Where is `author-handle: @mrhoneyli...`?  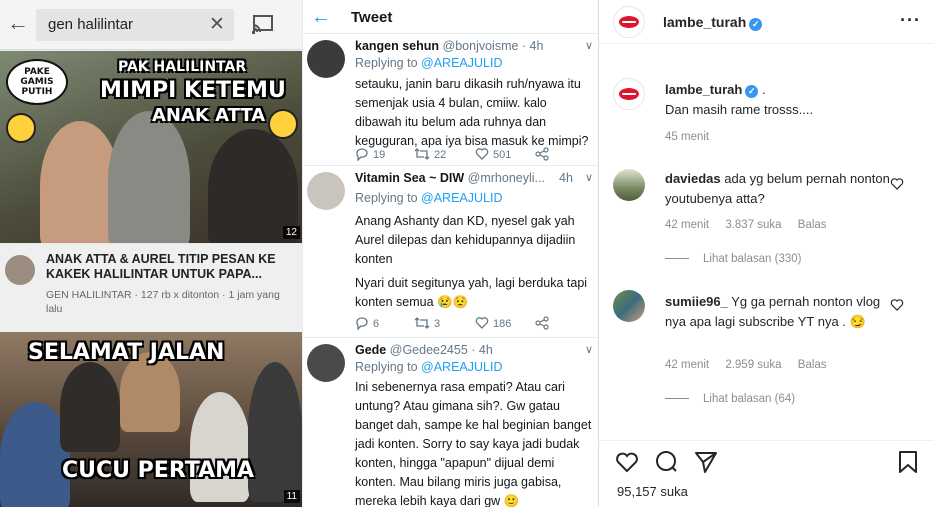
author-handle: @mrhoneyli... is located at coordinates (506, 178).